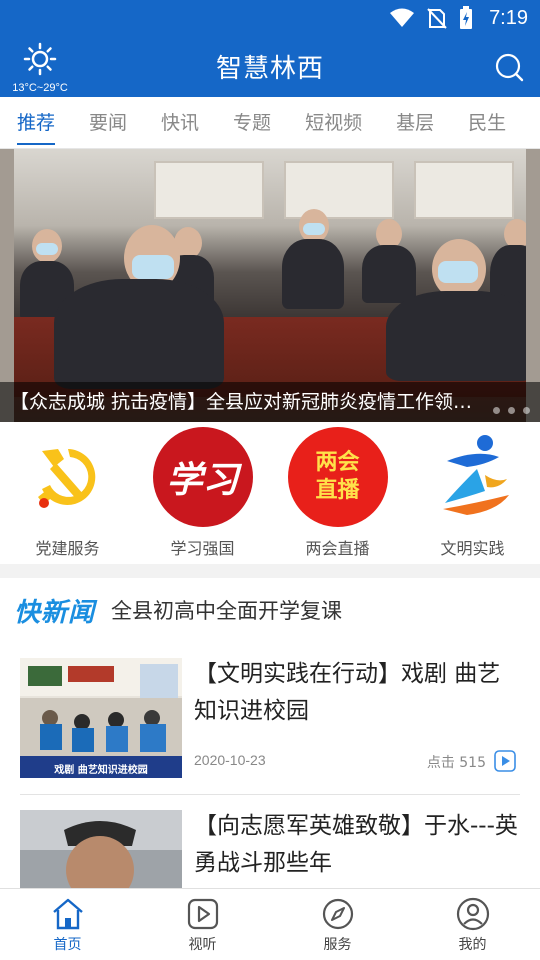 This screenshot has width=540, height=960. I want to click on news-title: 【向志愿军英雄致敬】于水---英勇战斗那些年, so click(357, 845).